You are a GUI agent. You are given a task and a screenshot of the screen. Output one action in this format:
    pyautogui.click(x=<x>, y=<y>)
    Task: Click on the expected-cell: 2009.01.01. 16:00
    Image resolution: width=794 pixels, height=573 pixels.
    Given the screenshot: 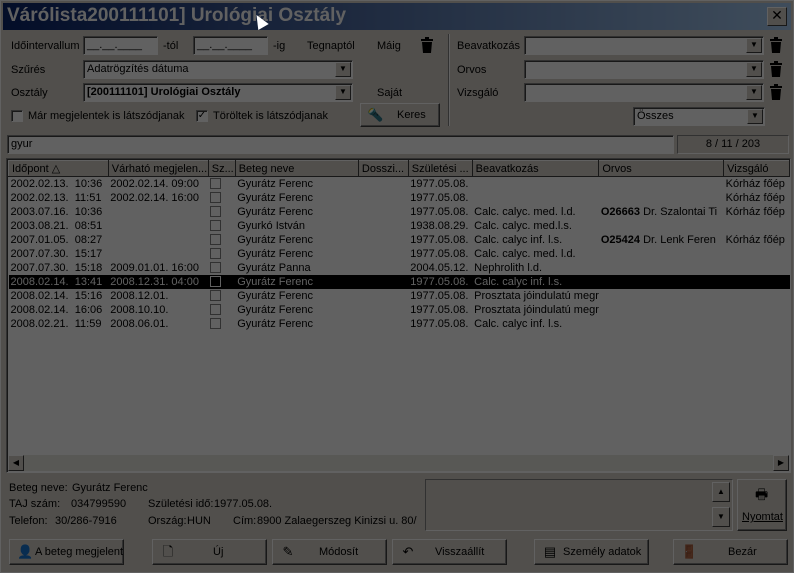 What is the action you would take?
    pyautogui.click(x=158, y=268)
    